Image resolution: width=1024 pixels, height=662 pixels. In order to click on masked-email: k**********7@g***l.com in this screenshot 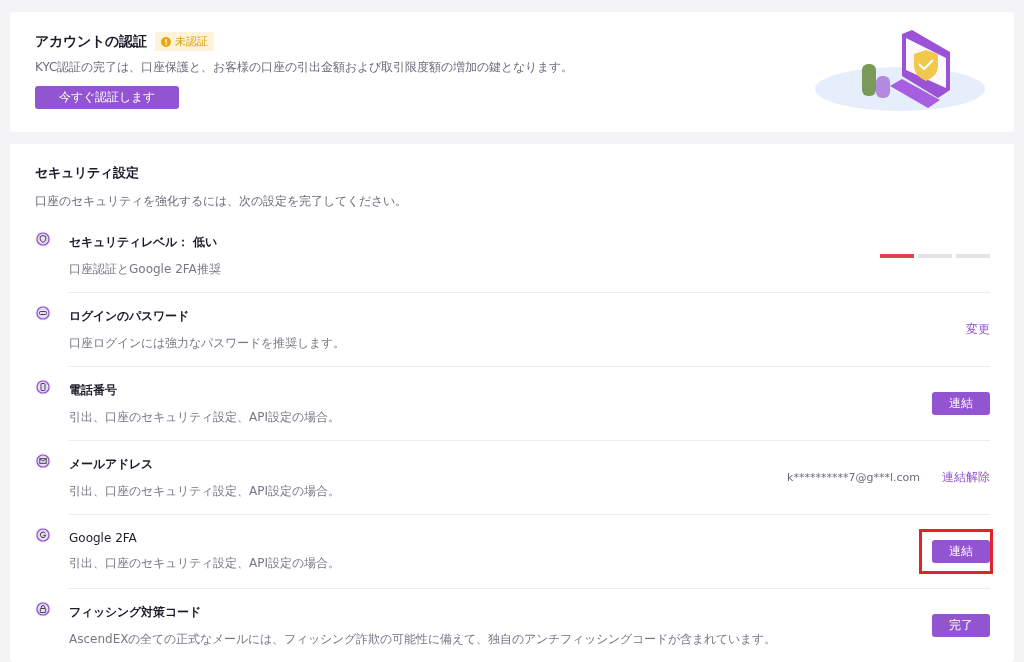, I will do `click(853, 477)`.